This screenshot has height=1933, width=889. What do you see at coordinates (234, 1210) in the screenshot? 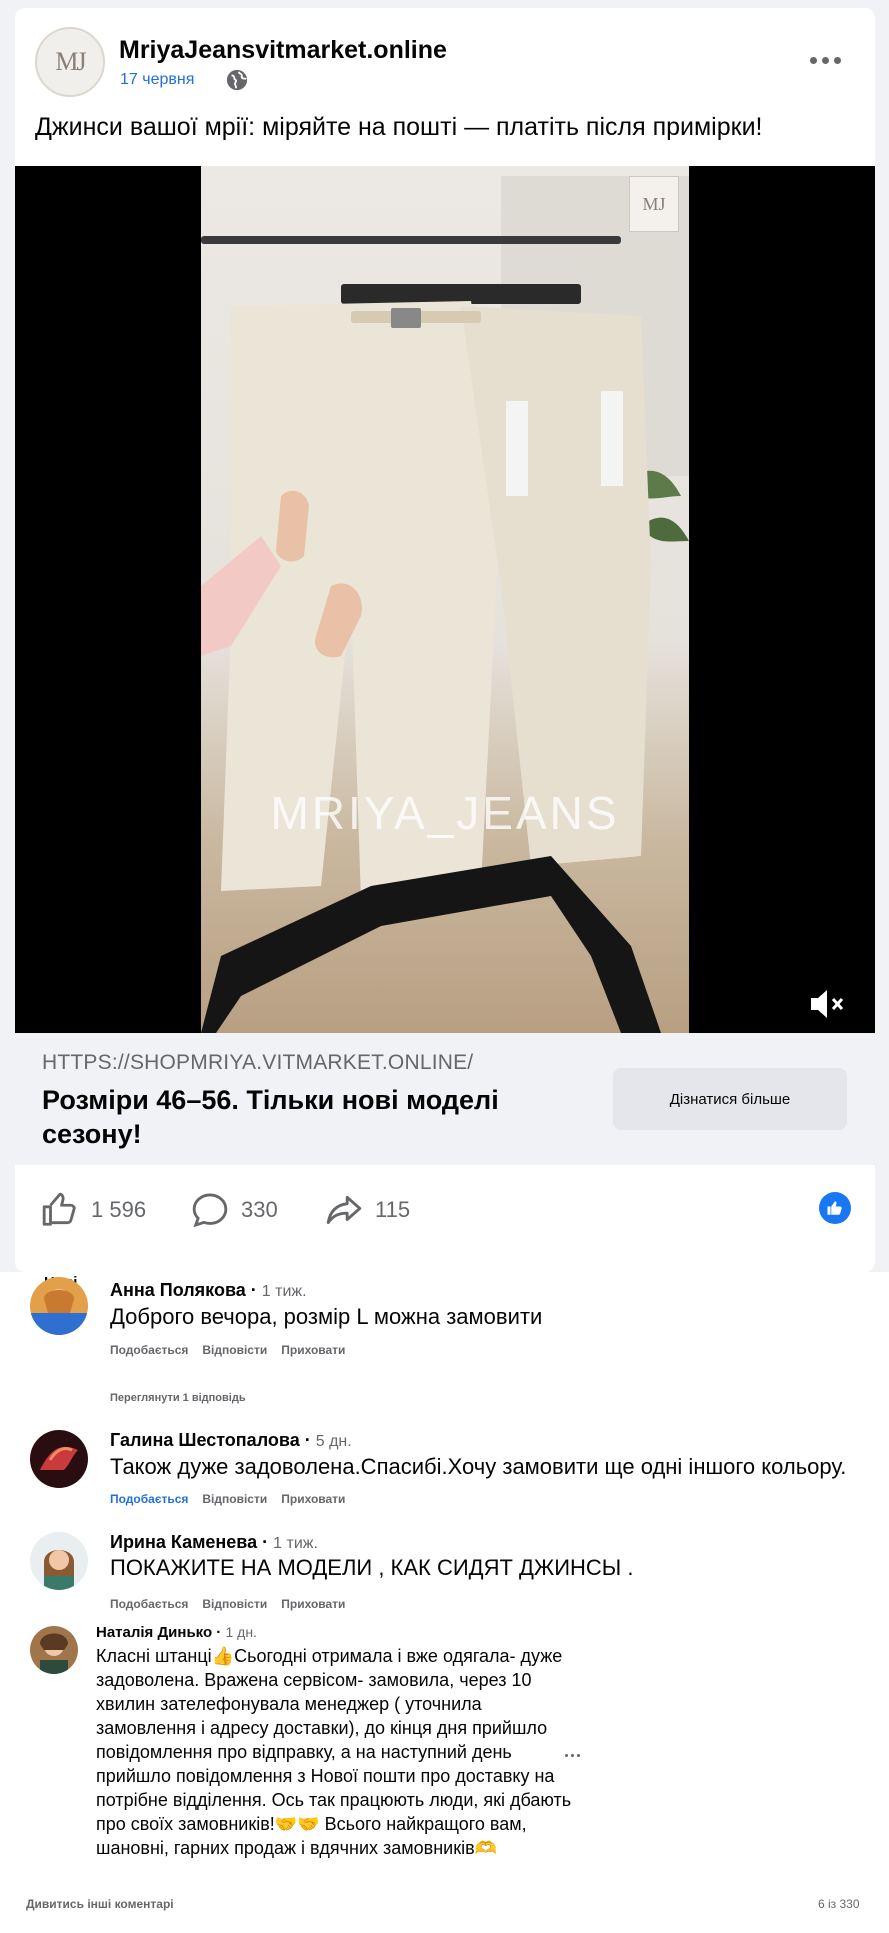
I see `comment-button: 330` at bounding box center [234, 1210].